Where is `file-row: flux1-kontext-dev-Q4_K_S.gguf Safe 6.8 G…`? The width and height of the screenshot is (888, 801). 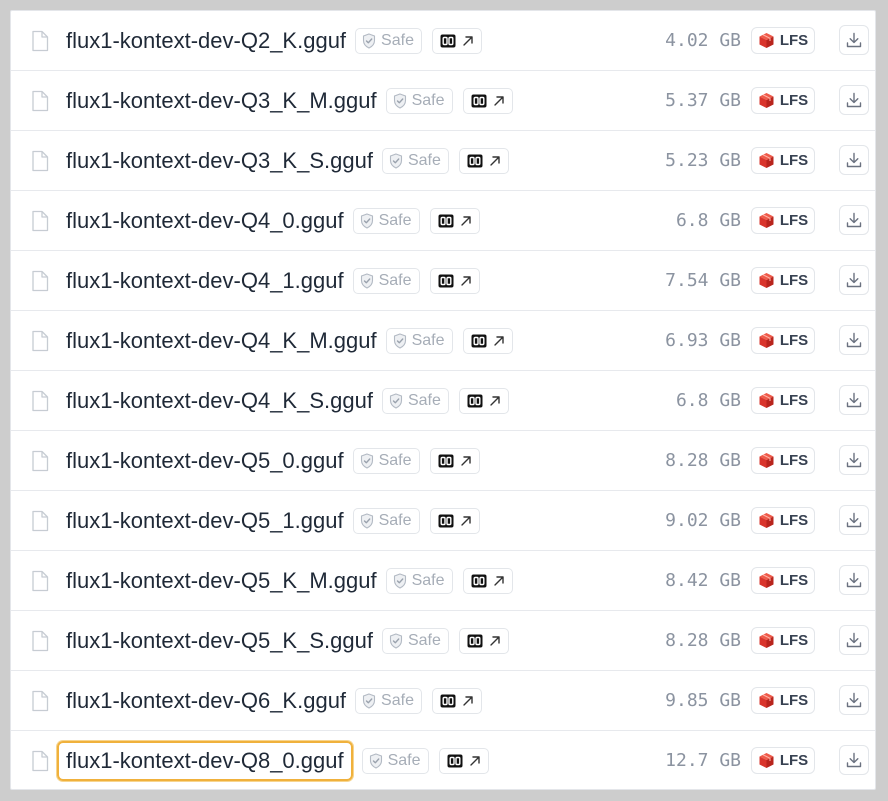 file-row: flux1-kontext-dev-Q4_K_S.gguf Safe 6.8 G… is located at coordinates (443, 401).